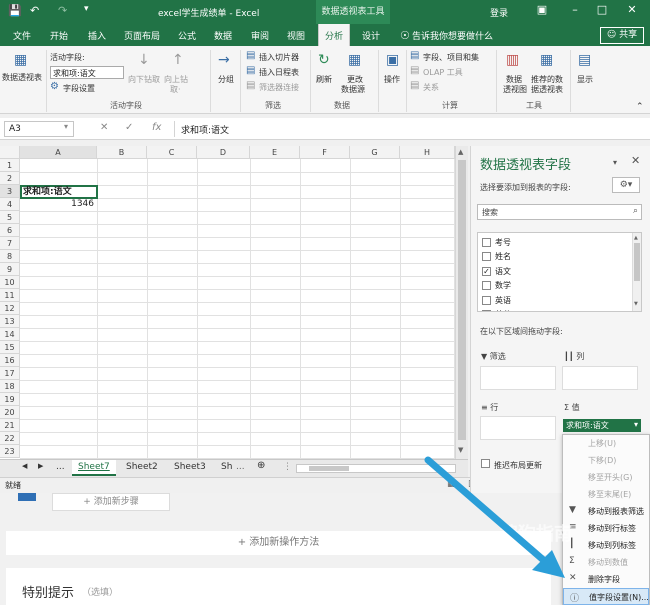 This screenshot has height=605, width=650. I want to click on field-list-scrollbar: ▲ ▼, so click(636, 272).